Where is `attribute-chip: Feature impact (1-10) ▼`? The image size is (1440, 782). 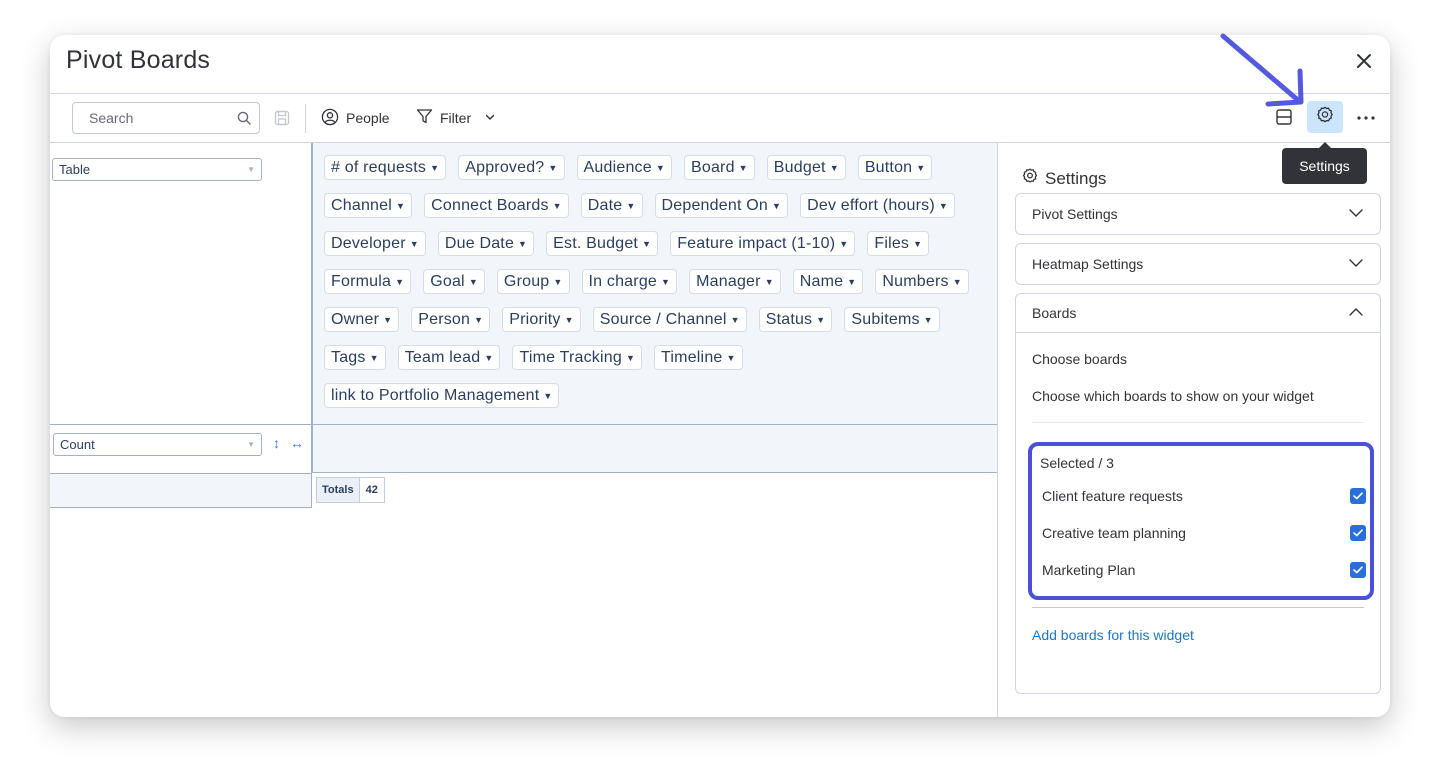
attribute-chip: Feature impact (1-10) ▼ is located at coordinates (763, 243).